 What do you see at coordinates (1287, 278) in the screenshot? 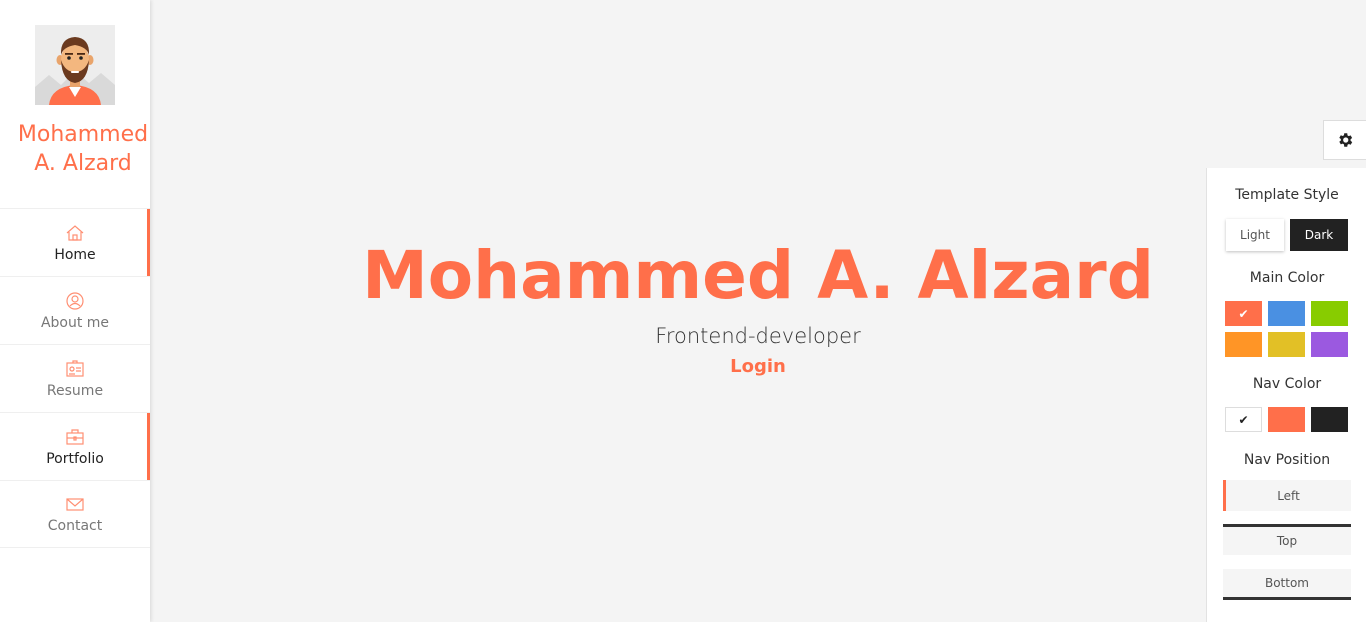
I see `main-color-heading: Main Color` at bounding box center [1287, 278].